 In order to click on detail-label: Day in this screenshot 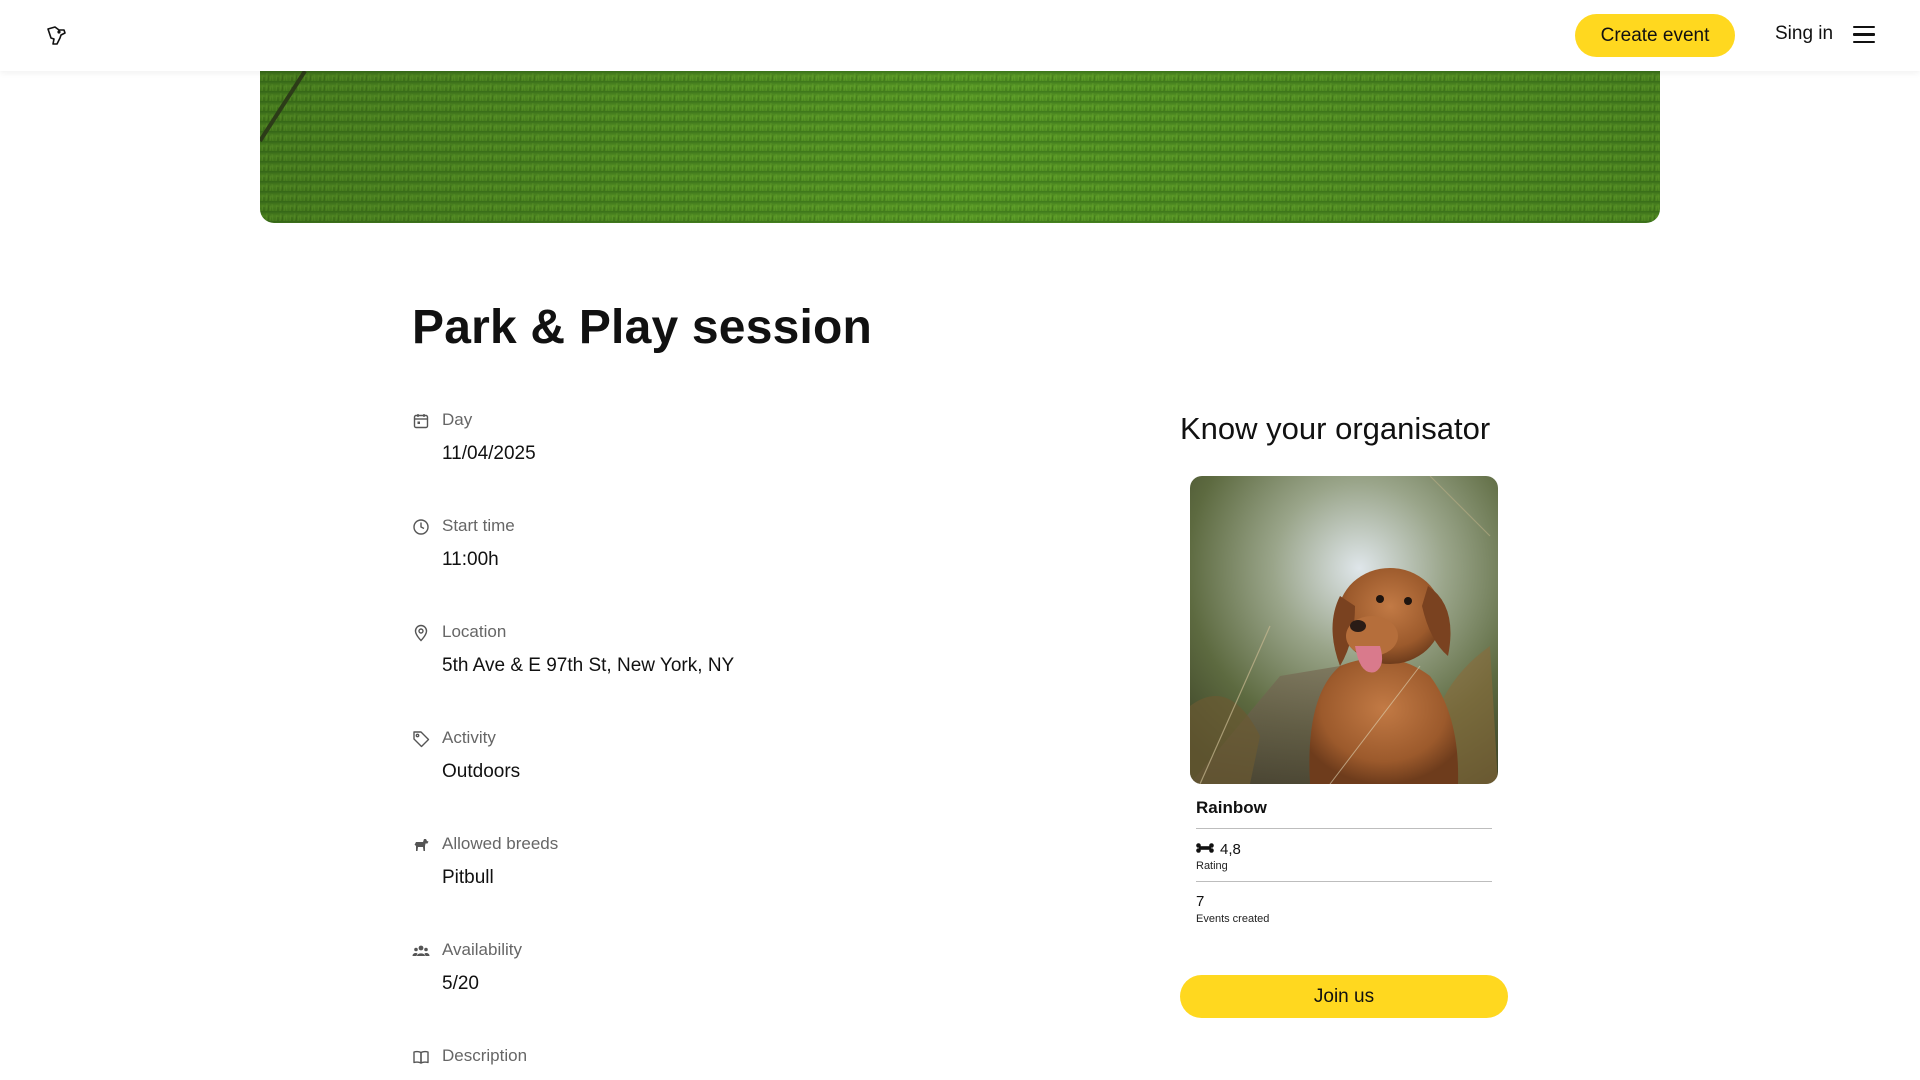, I will do `click(457, 419)`.